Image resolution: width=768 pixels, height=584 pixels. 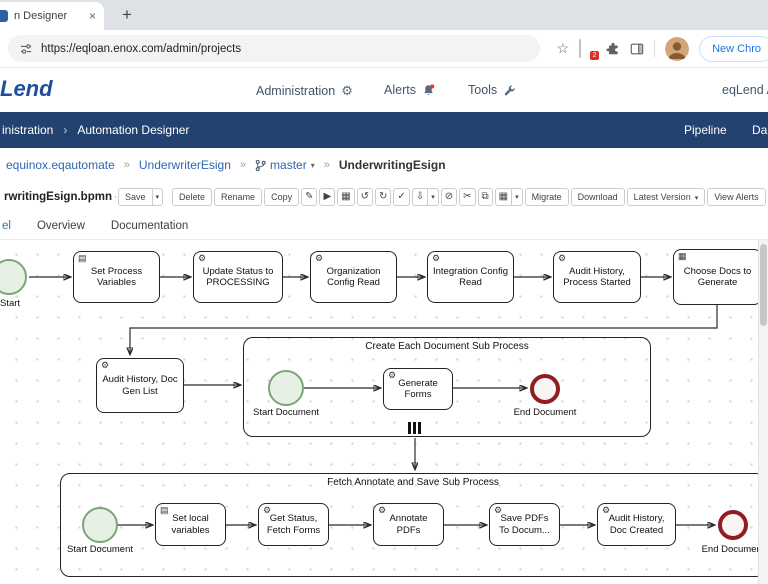 I want to click on cut-icon-button: ✂, so click(x=467, y=197).